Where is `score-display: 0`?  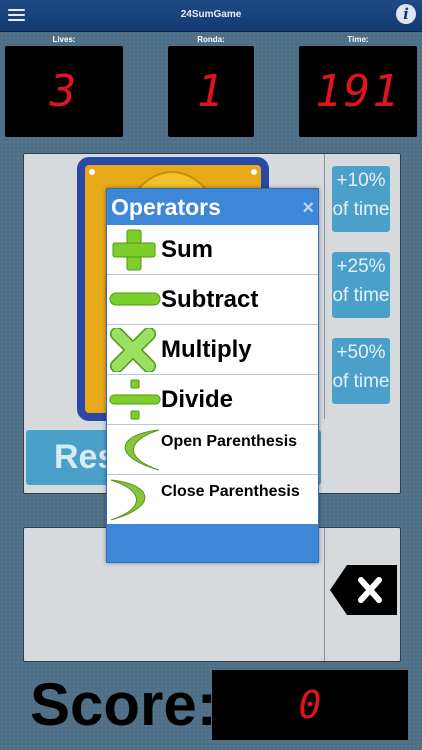
score-display: 0 is located at coordinates (310, 705).